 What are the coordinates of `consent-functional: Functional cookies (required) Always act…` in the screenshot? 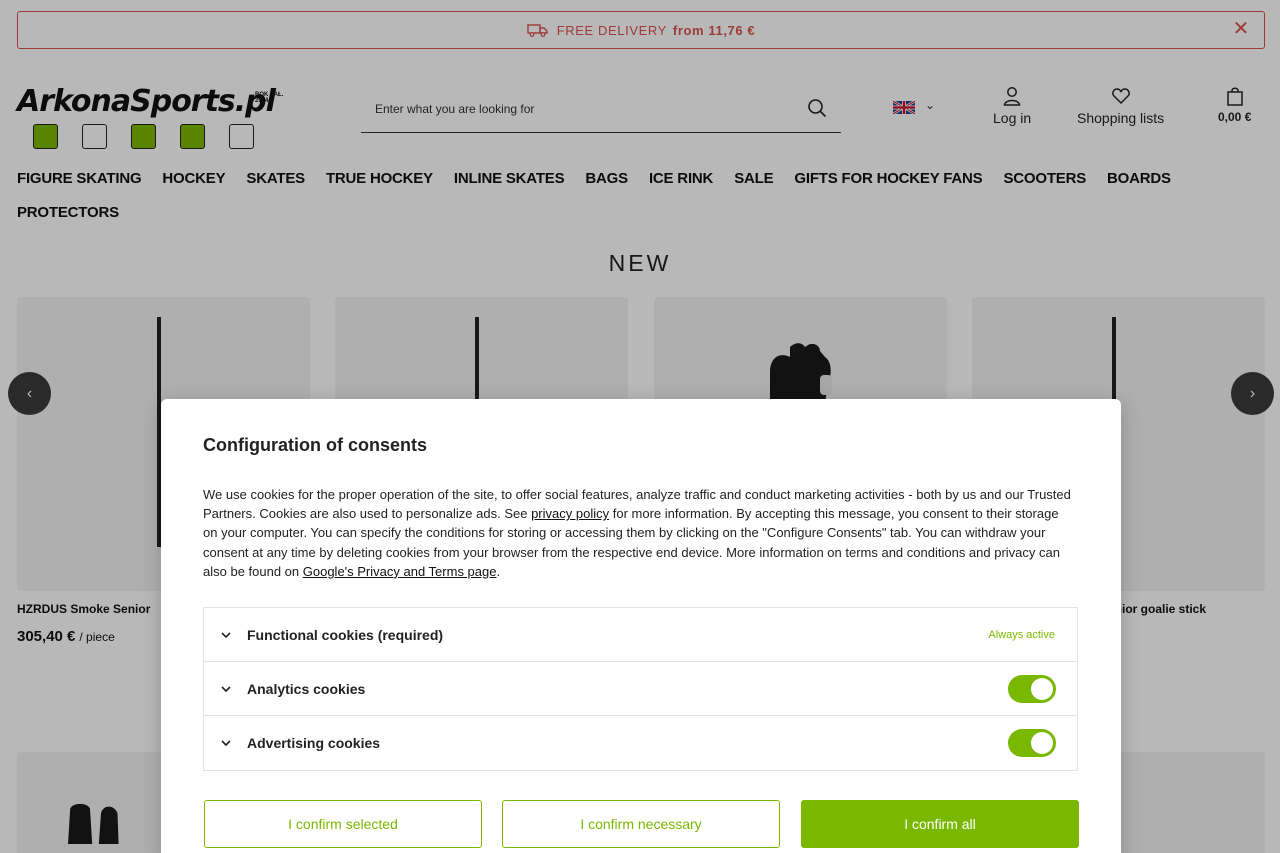 It's located at (640, 635).